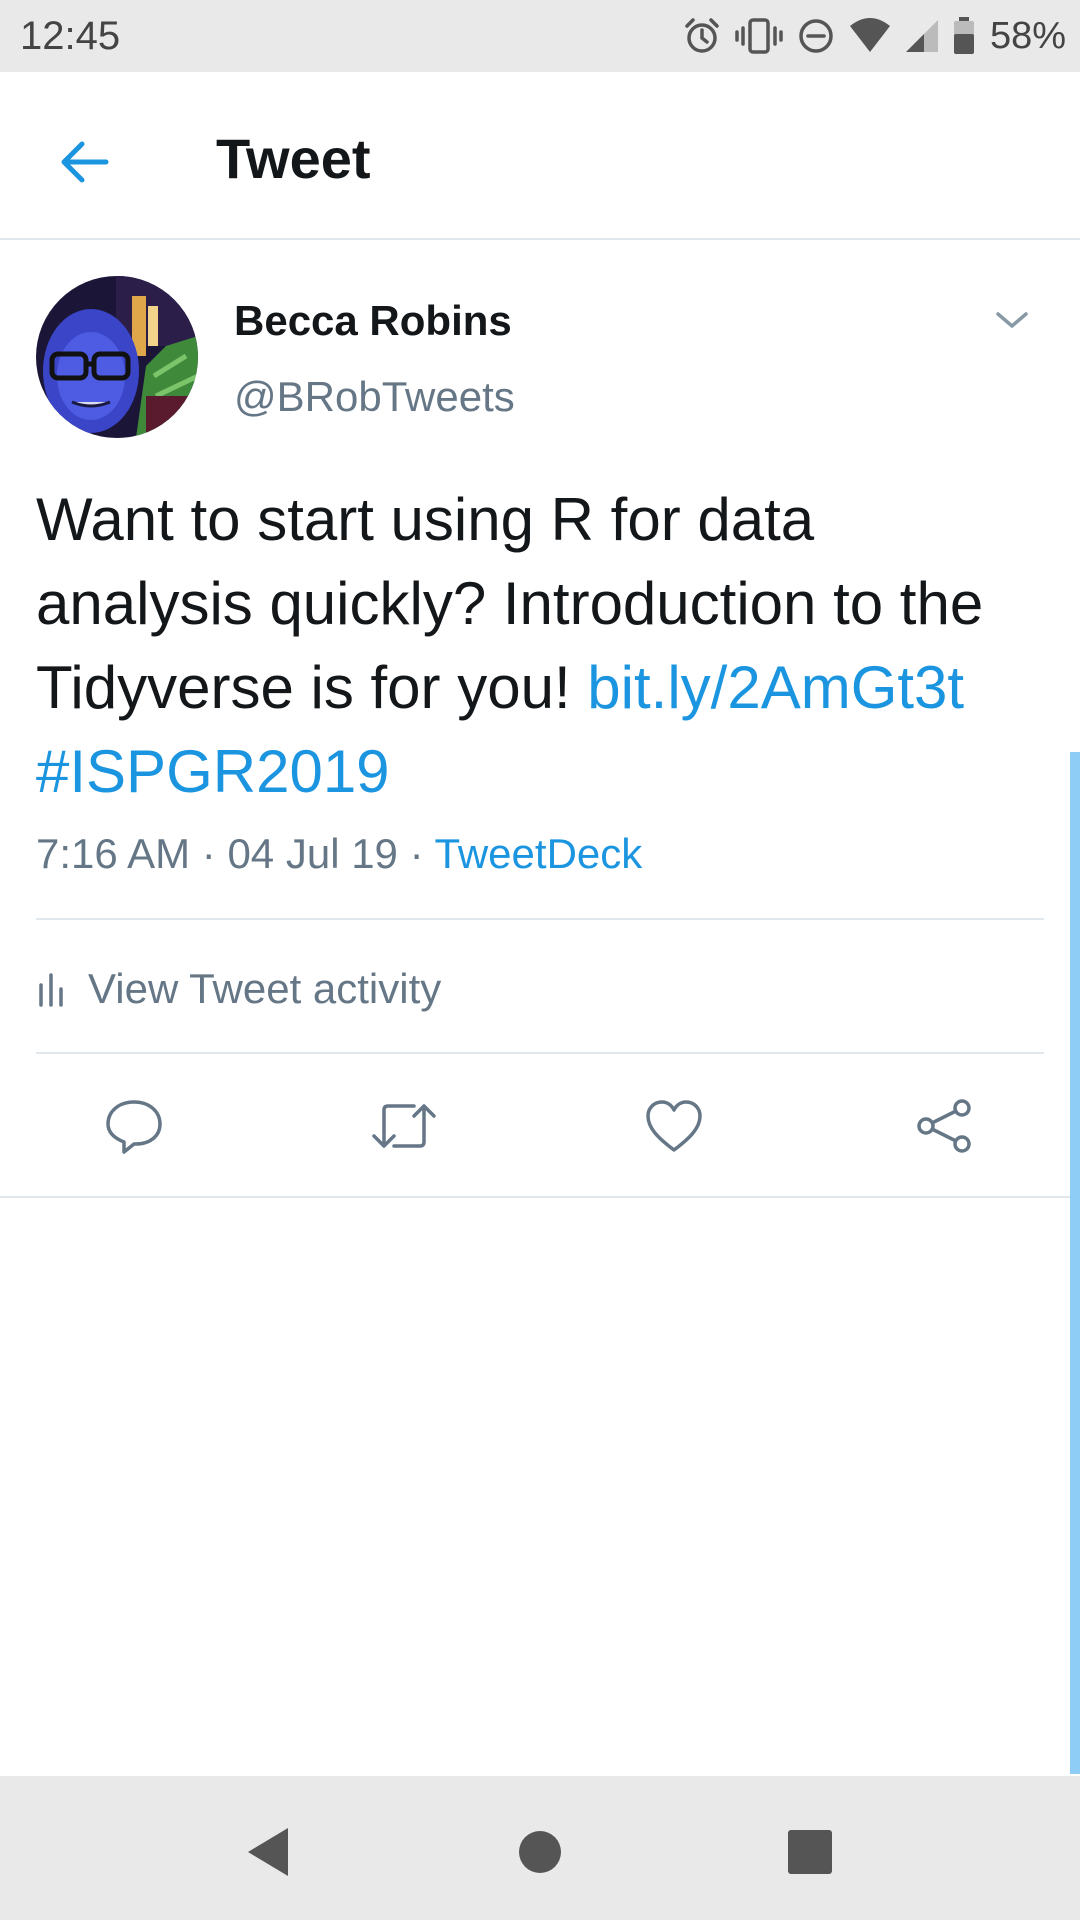 The image size is (1080, 1920). What do you see at coordinates (213, 771) in the screenshot?
I see `tweet-hashtag: #ISPGR2019` at bounding box center [213, 771].